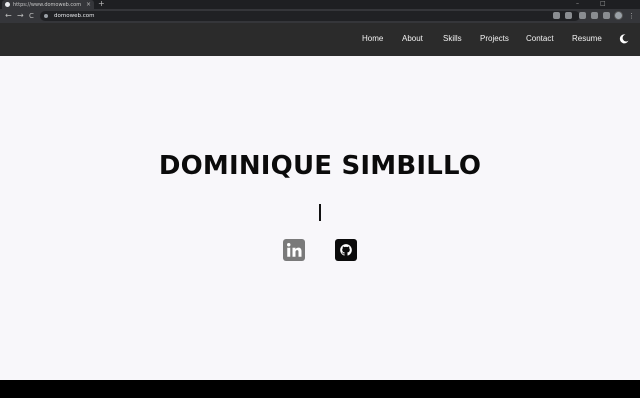 This screenshot has height=398, width=640. Describe the element at coordinates (603, 3) in the screenshot. I see `restore-button: □` at that location.